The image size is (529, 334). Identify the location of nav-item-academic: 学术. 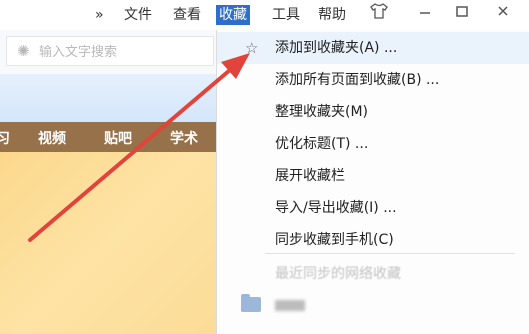
(184, 138).